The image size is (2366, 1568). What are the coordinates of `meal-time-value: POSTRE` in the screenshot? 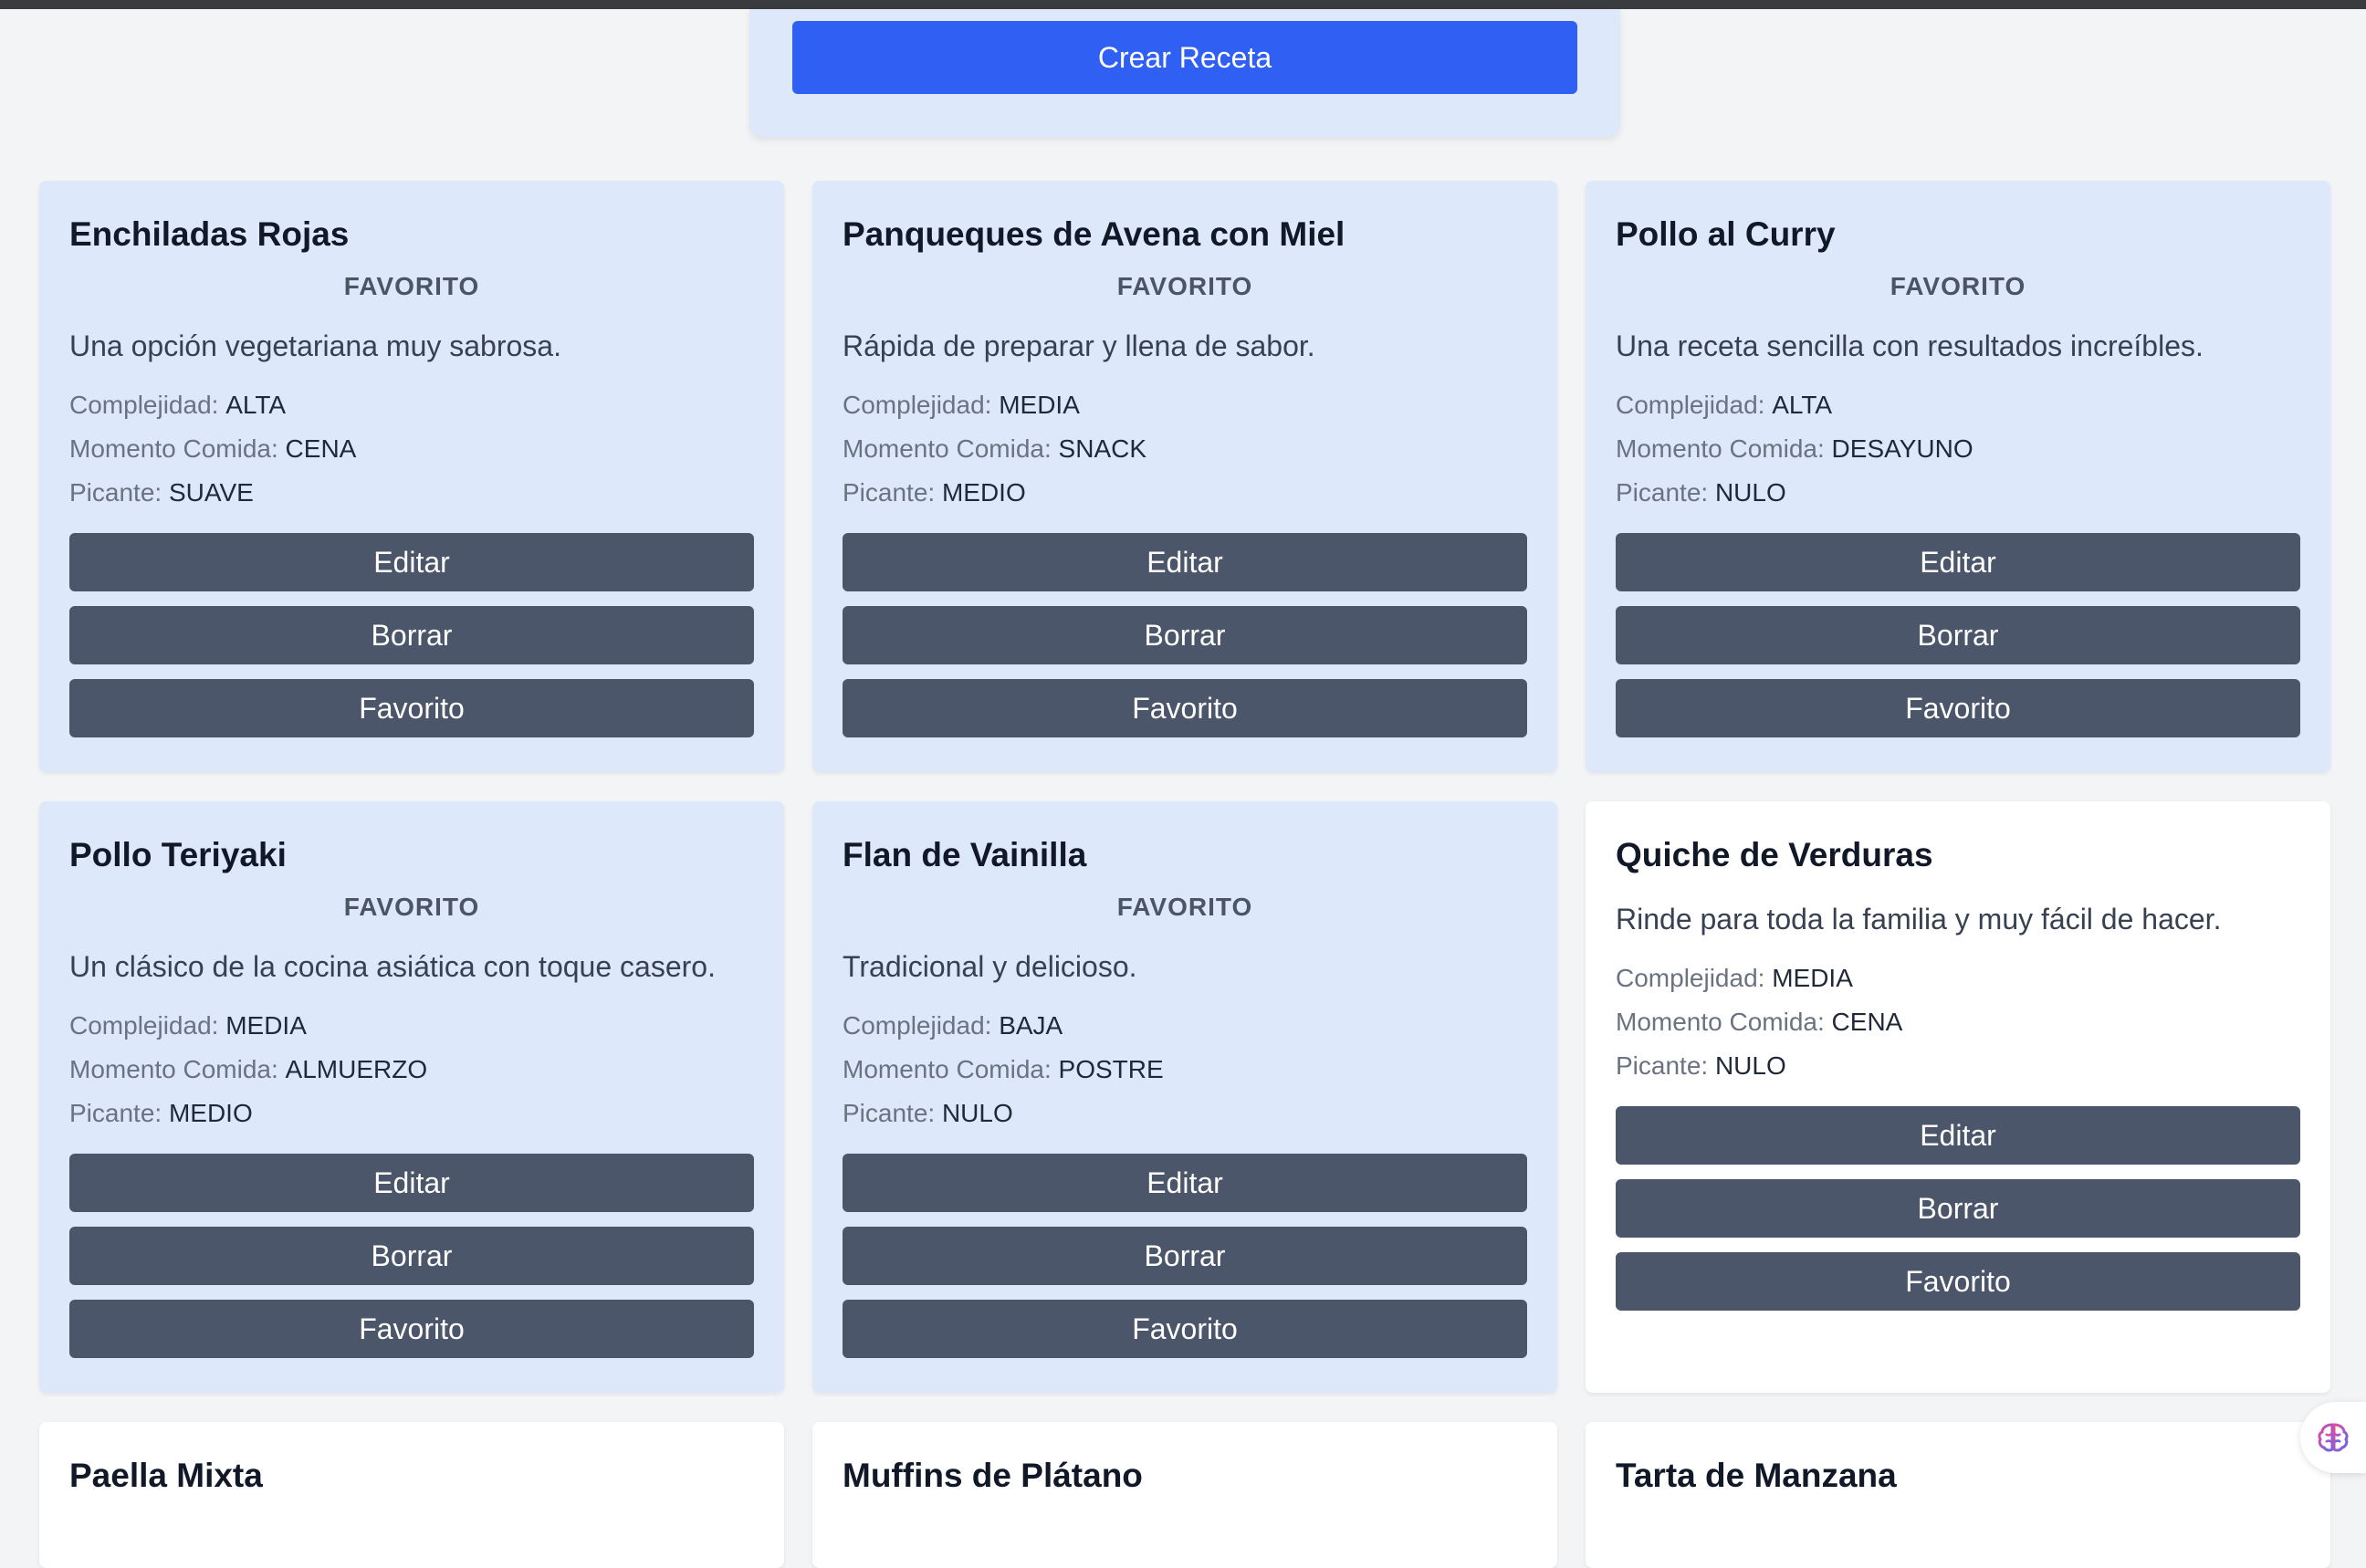 It's located at (1111, 1069).